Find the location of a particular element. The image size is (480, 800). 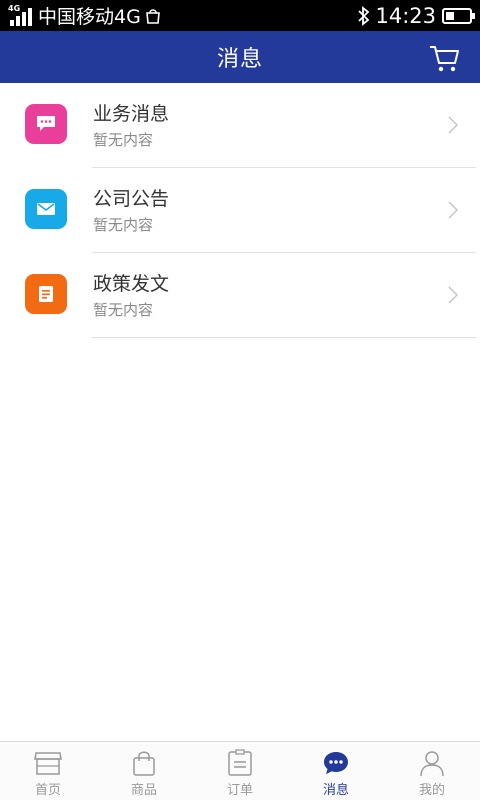

tab-home: 首页 is located at coordinates (48, 771).